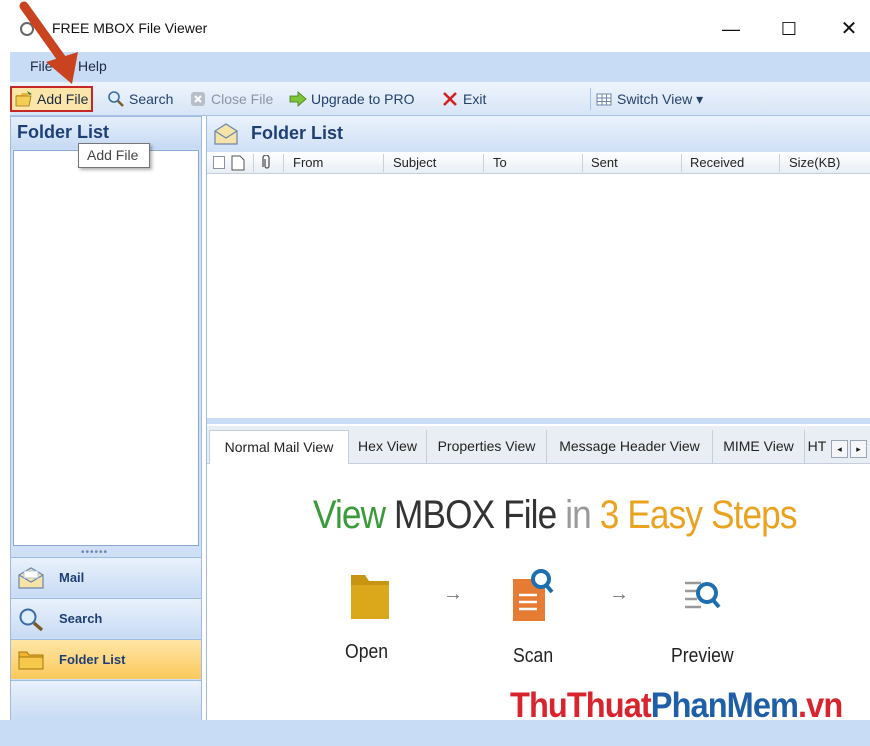 Image resolution: width=870 pixels, height=746 pixels. I want to click on tab-scroll-right-icon: ▸, so click(858, 449).